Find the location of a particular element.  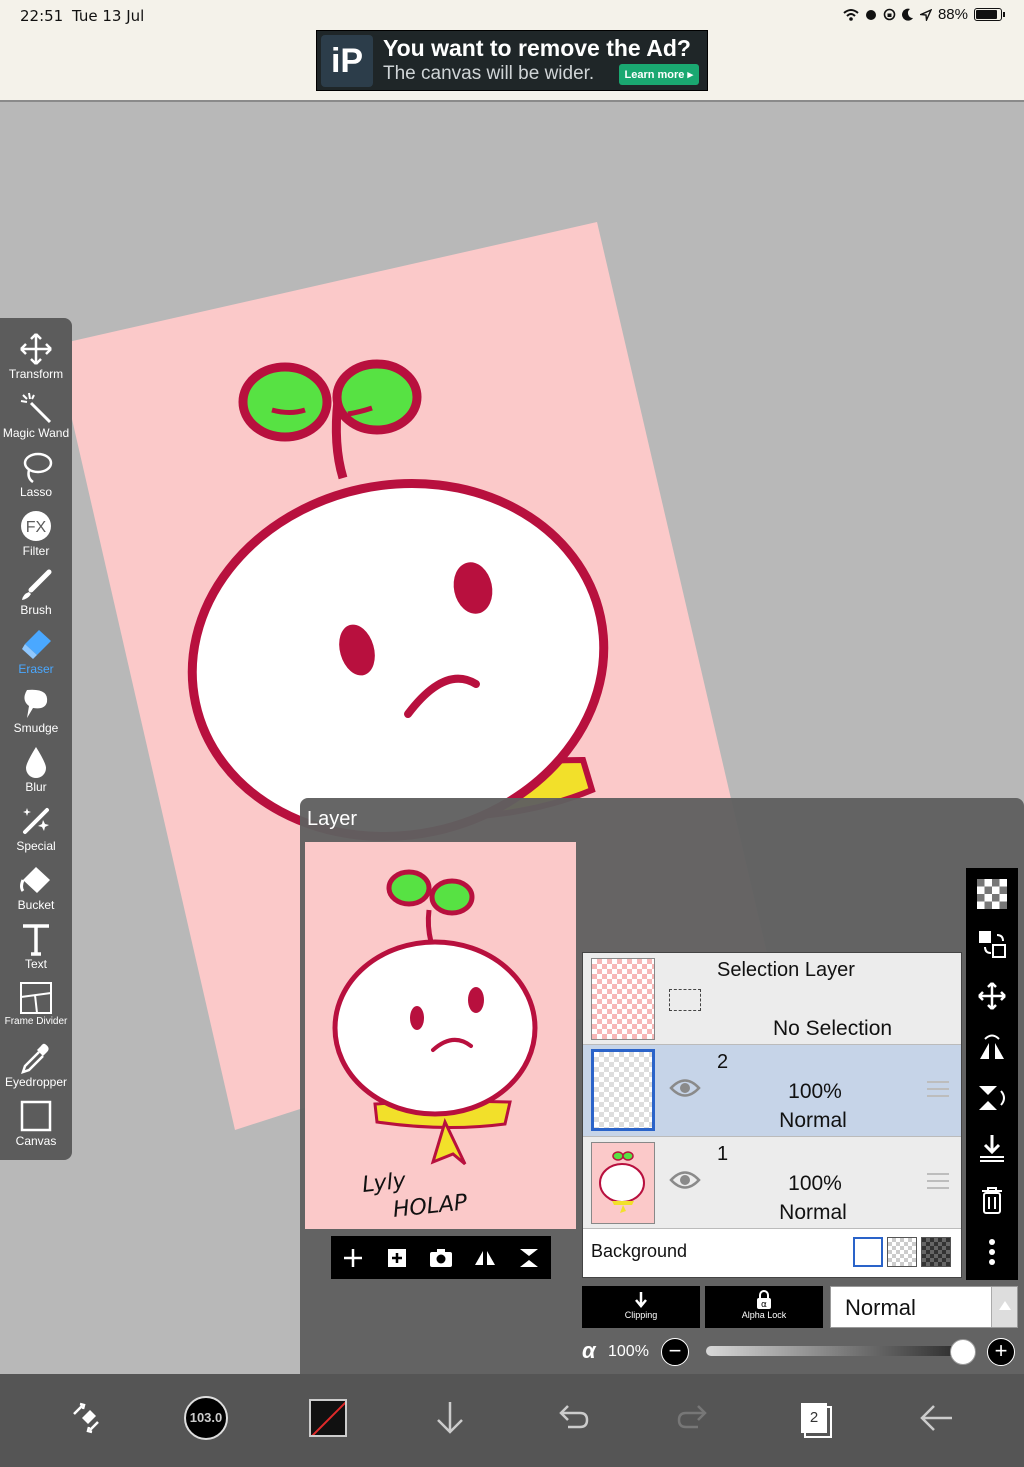

layer-thumbnail is located at coordinates (623, 1183).